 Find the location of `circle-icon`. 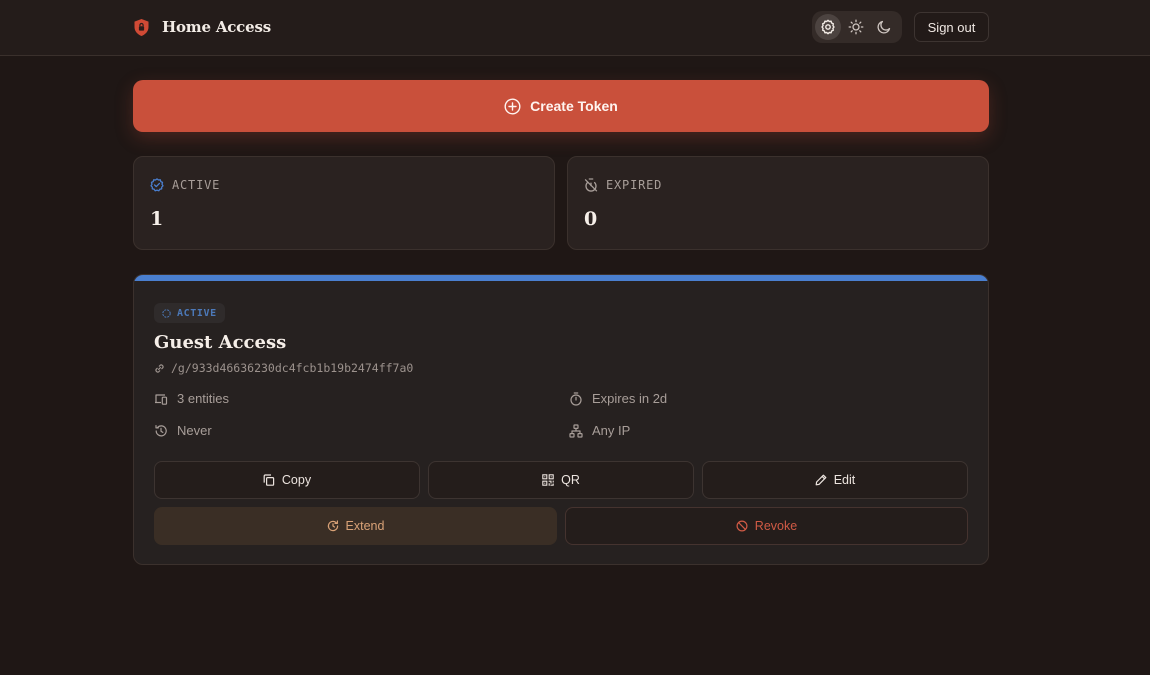

circle-icon is located at coordinates (166, 313).